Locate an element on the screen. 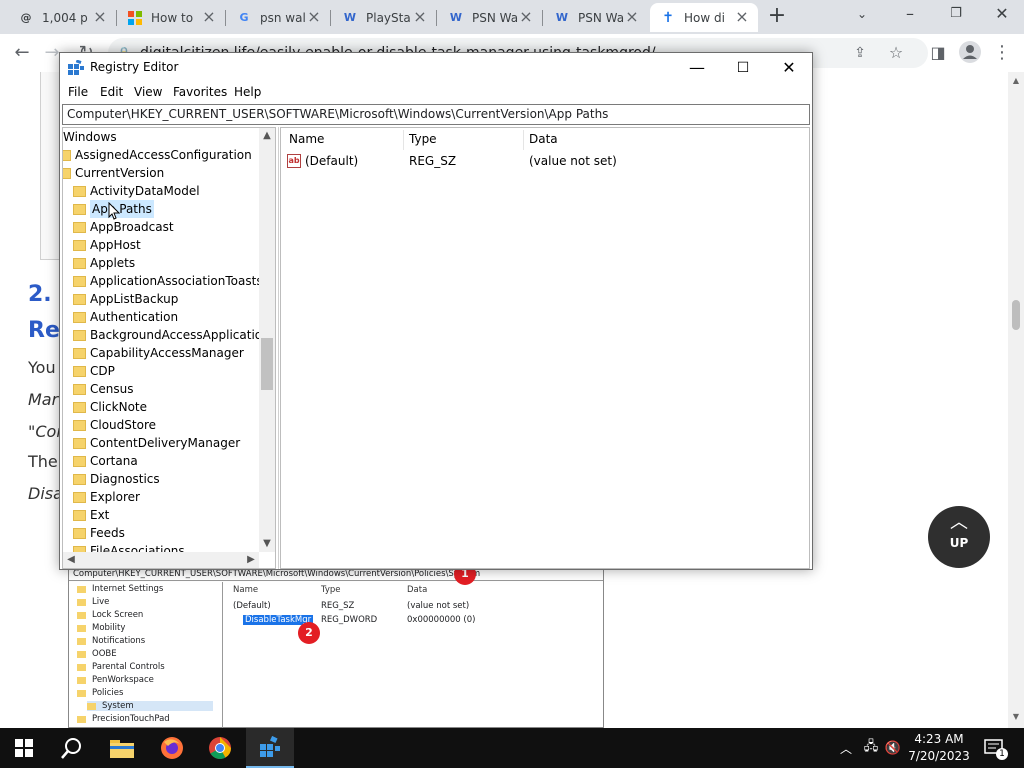 Image resolution: width=1024 pixels, height=768 pixels. file-explorer-button is located at coordinates (122, 748).